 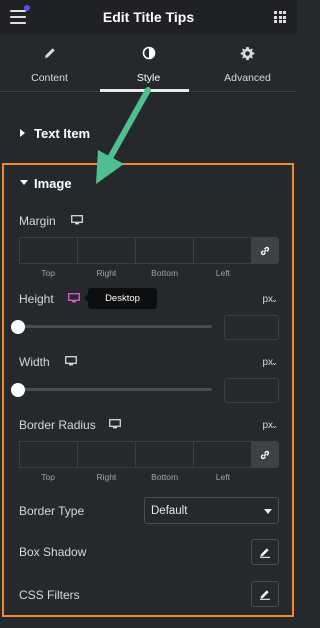 I want to click on width-label: Width, so click(x=34, y=362).